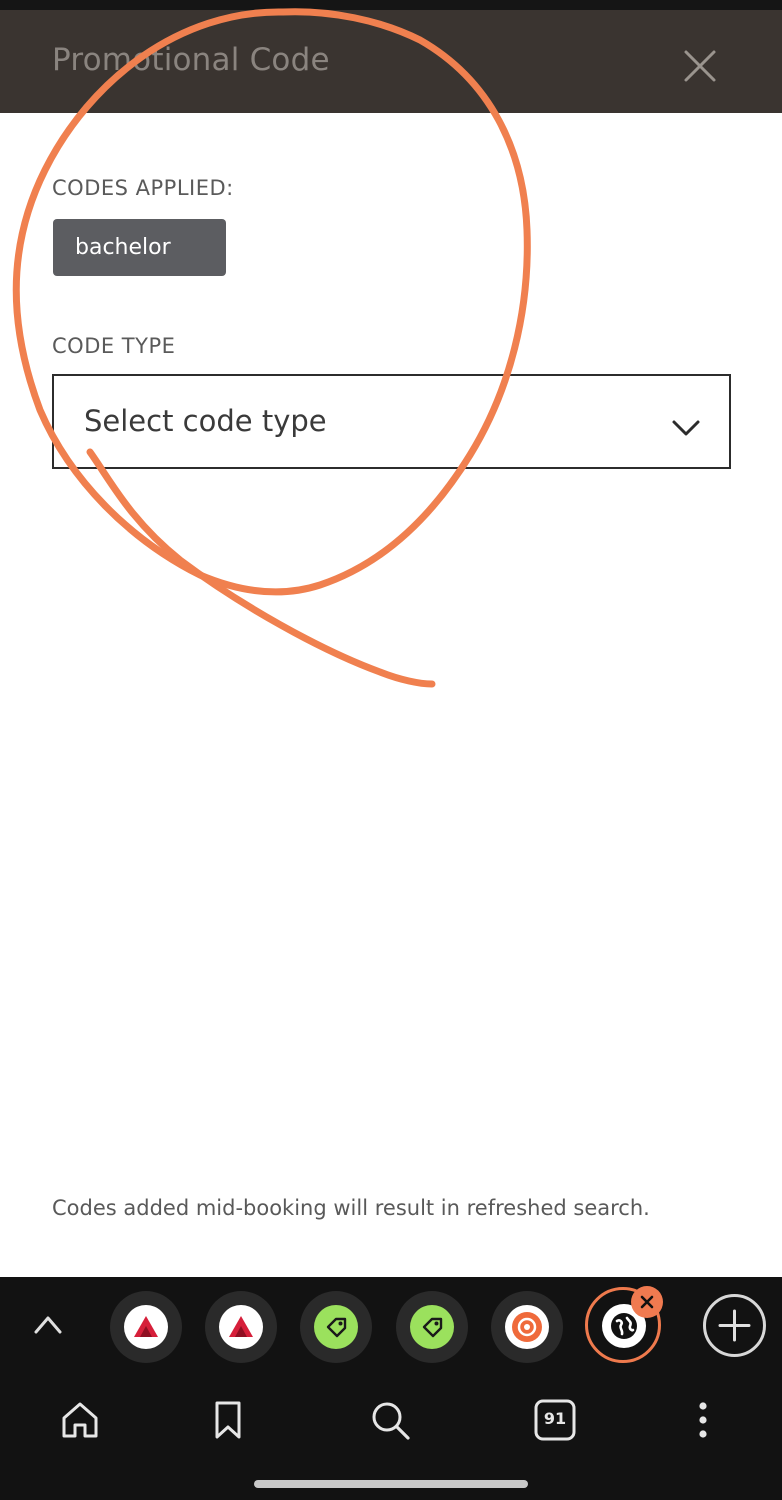  I want to click on tabs-icon: 91, so click(555, 1420).